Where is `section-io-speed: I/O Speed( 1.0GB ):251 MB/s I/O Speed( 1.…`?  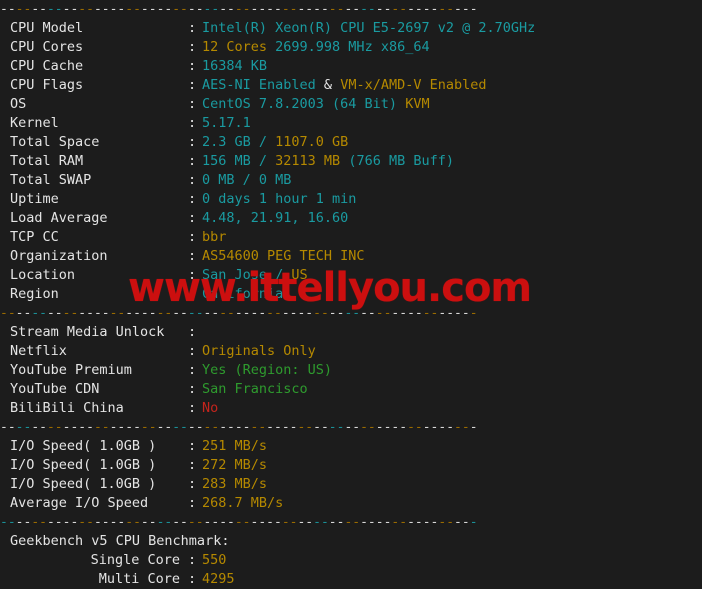
section-io-speed: I/O Speed( 1.0GB ):251 MB/s I/O Speed( 1.… is located at coordinates (351, 475).